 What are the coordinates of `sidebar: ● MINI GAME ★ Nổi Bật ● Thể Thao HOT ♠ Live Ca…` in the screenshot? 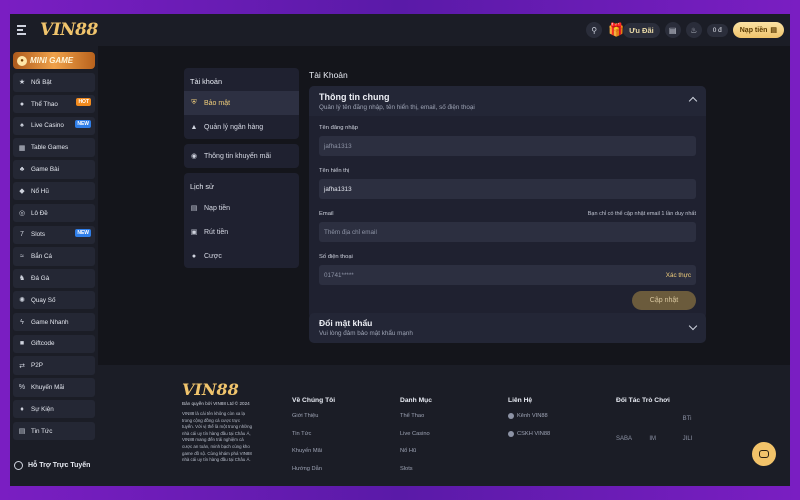 It's located at (54, 266).